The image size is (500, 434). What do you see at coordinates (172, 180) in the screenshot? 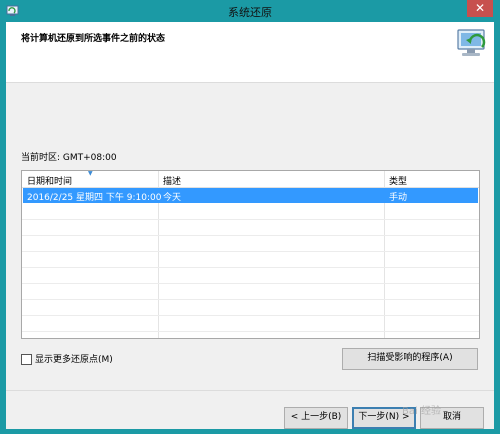
I see `column-header-description: 描述` at bounding box center [172, 180].